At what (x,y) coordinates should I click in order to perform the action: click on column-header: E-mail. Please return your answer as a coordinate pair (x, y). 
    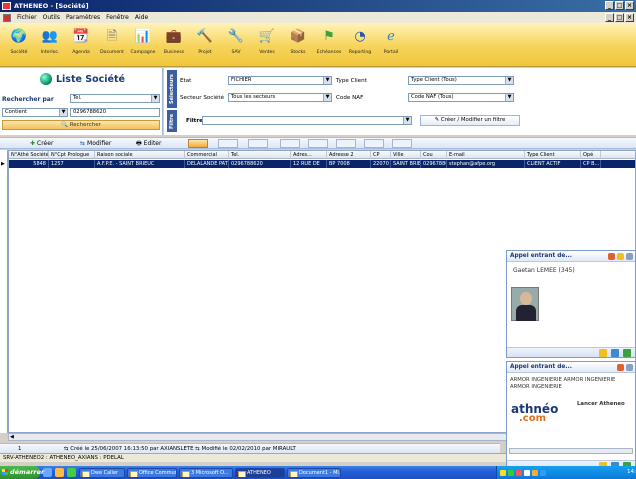
    Looking at the image, I should click on (486, 155).